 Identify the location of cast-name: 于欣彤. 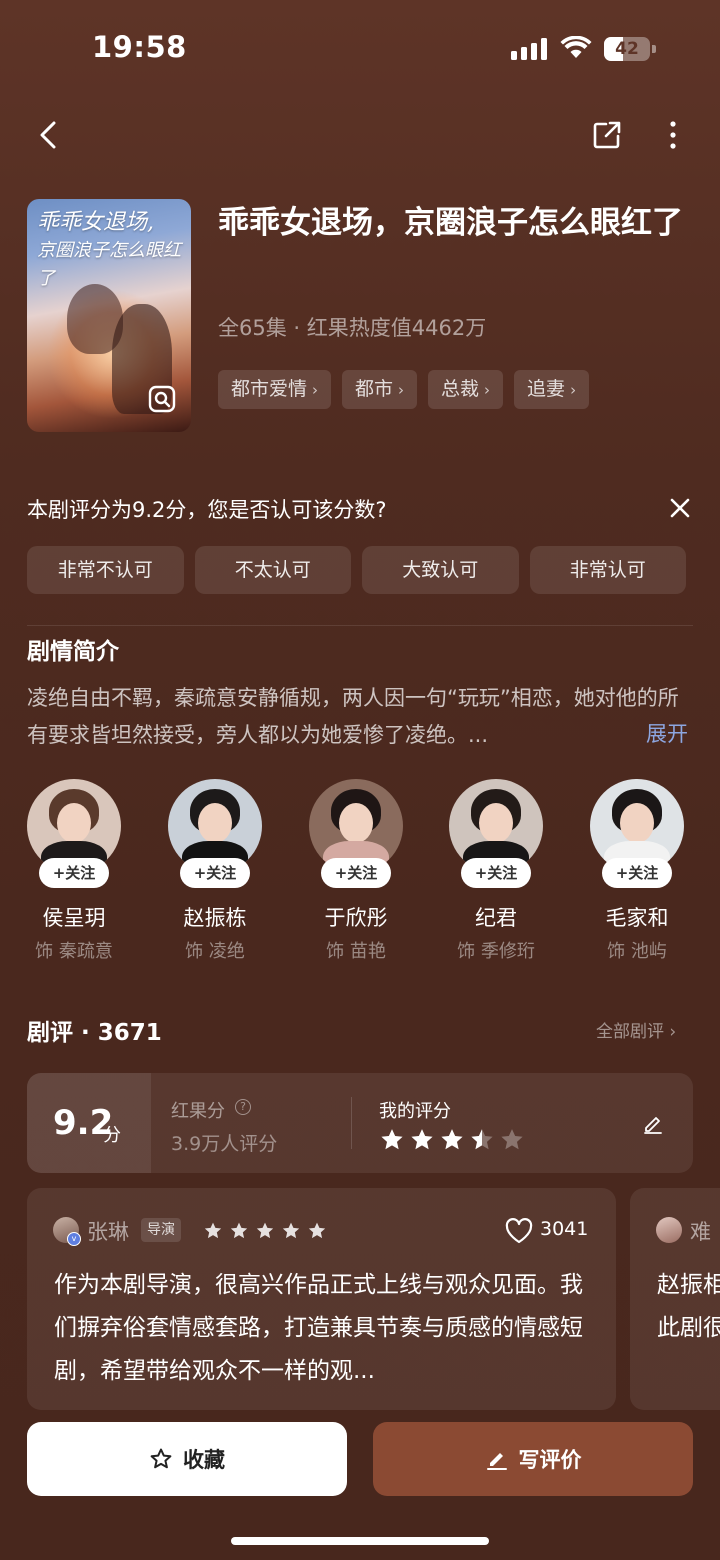
(356, 918).